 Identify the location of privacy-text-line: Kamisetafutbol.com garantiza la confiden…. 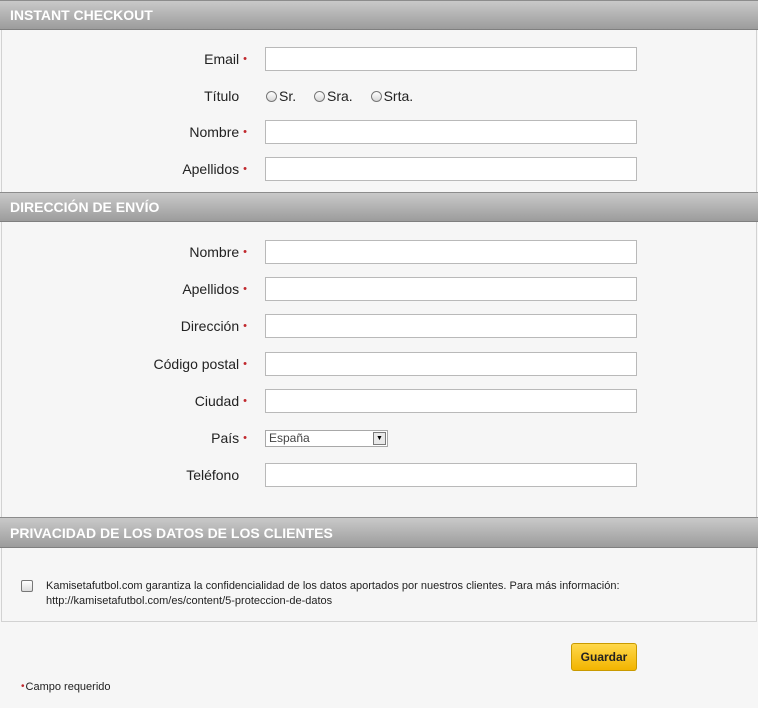
(333, 586).